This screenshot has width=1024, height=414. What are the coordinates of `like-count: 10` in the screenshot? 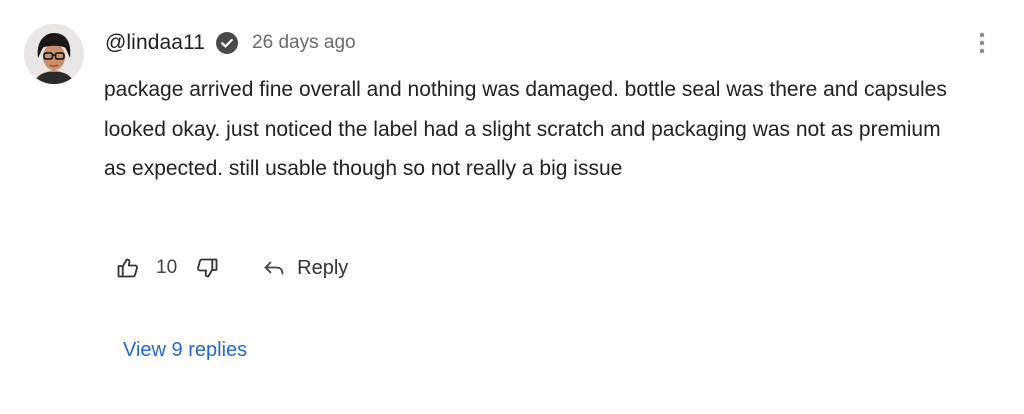 It's located at (167, 267).